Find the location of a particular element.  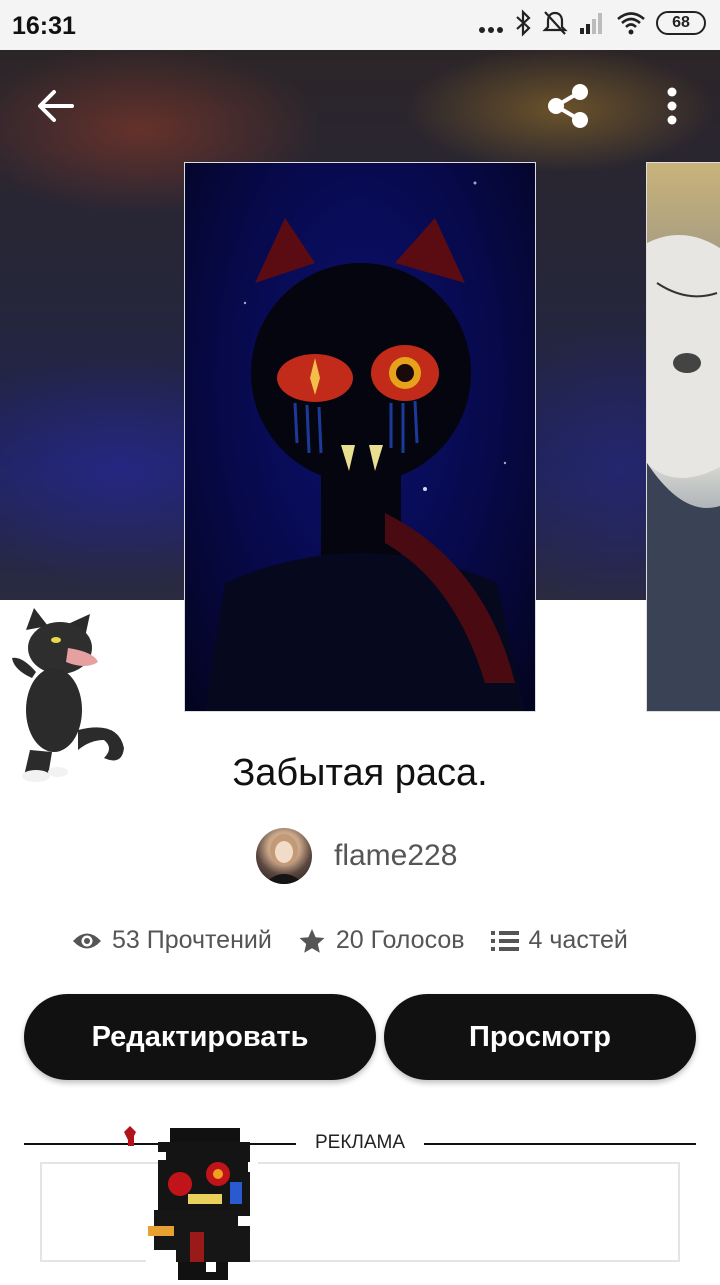

share-button is located at coordinates (568, 106).